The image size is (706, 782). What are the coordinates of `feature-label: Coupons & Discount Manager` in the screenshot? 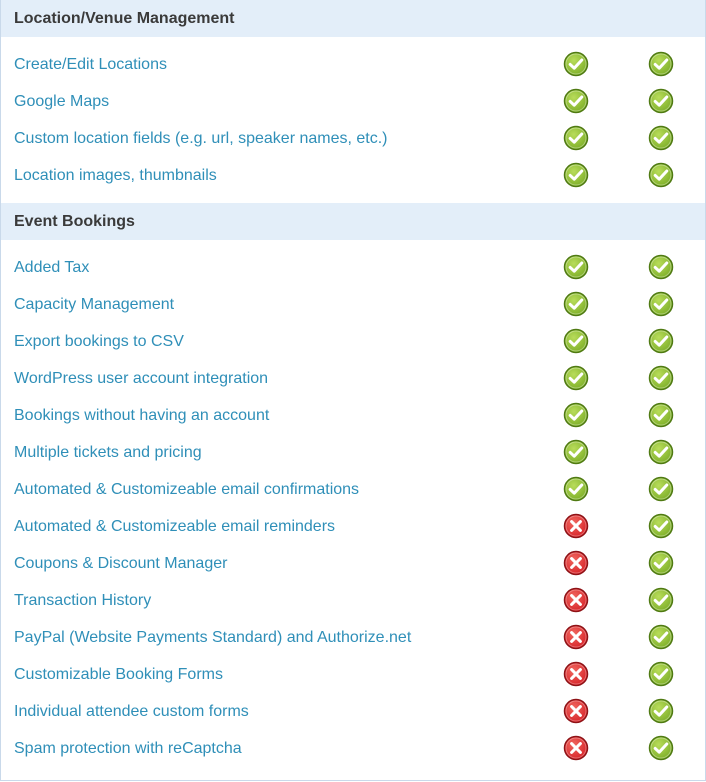 It's located at (114, 564).